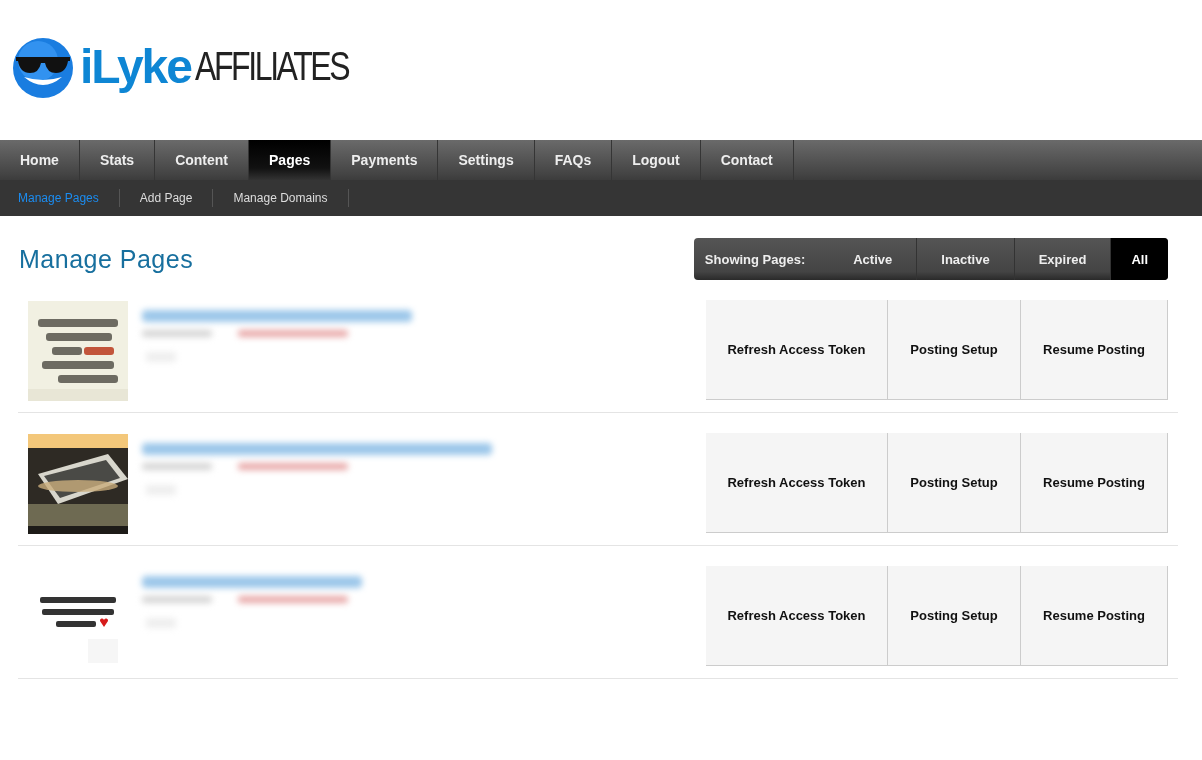 Image resolution: width=1202 pixels, height=760 pixels. I want to click on logo-text: AFFILIATES, so click(271, 66).